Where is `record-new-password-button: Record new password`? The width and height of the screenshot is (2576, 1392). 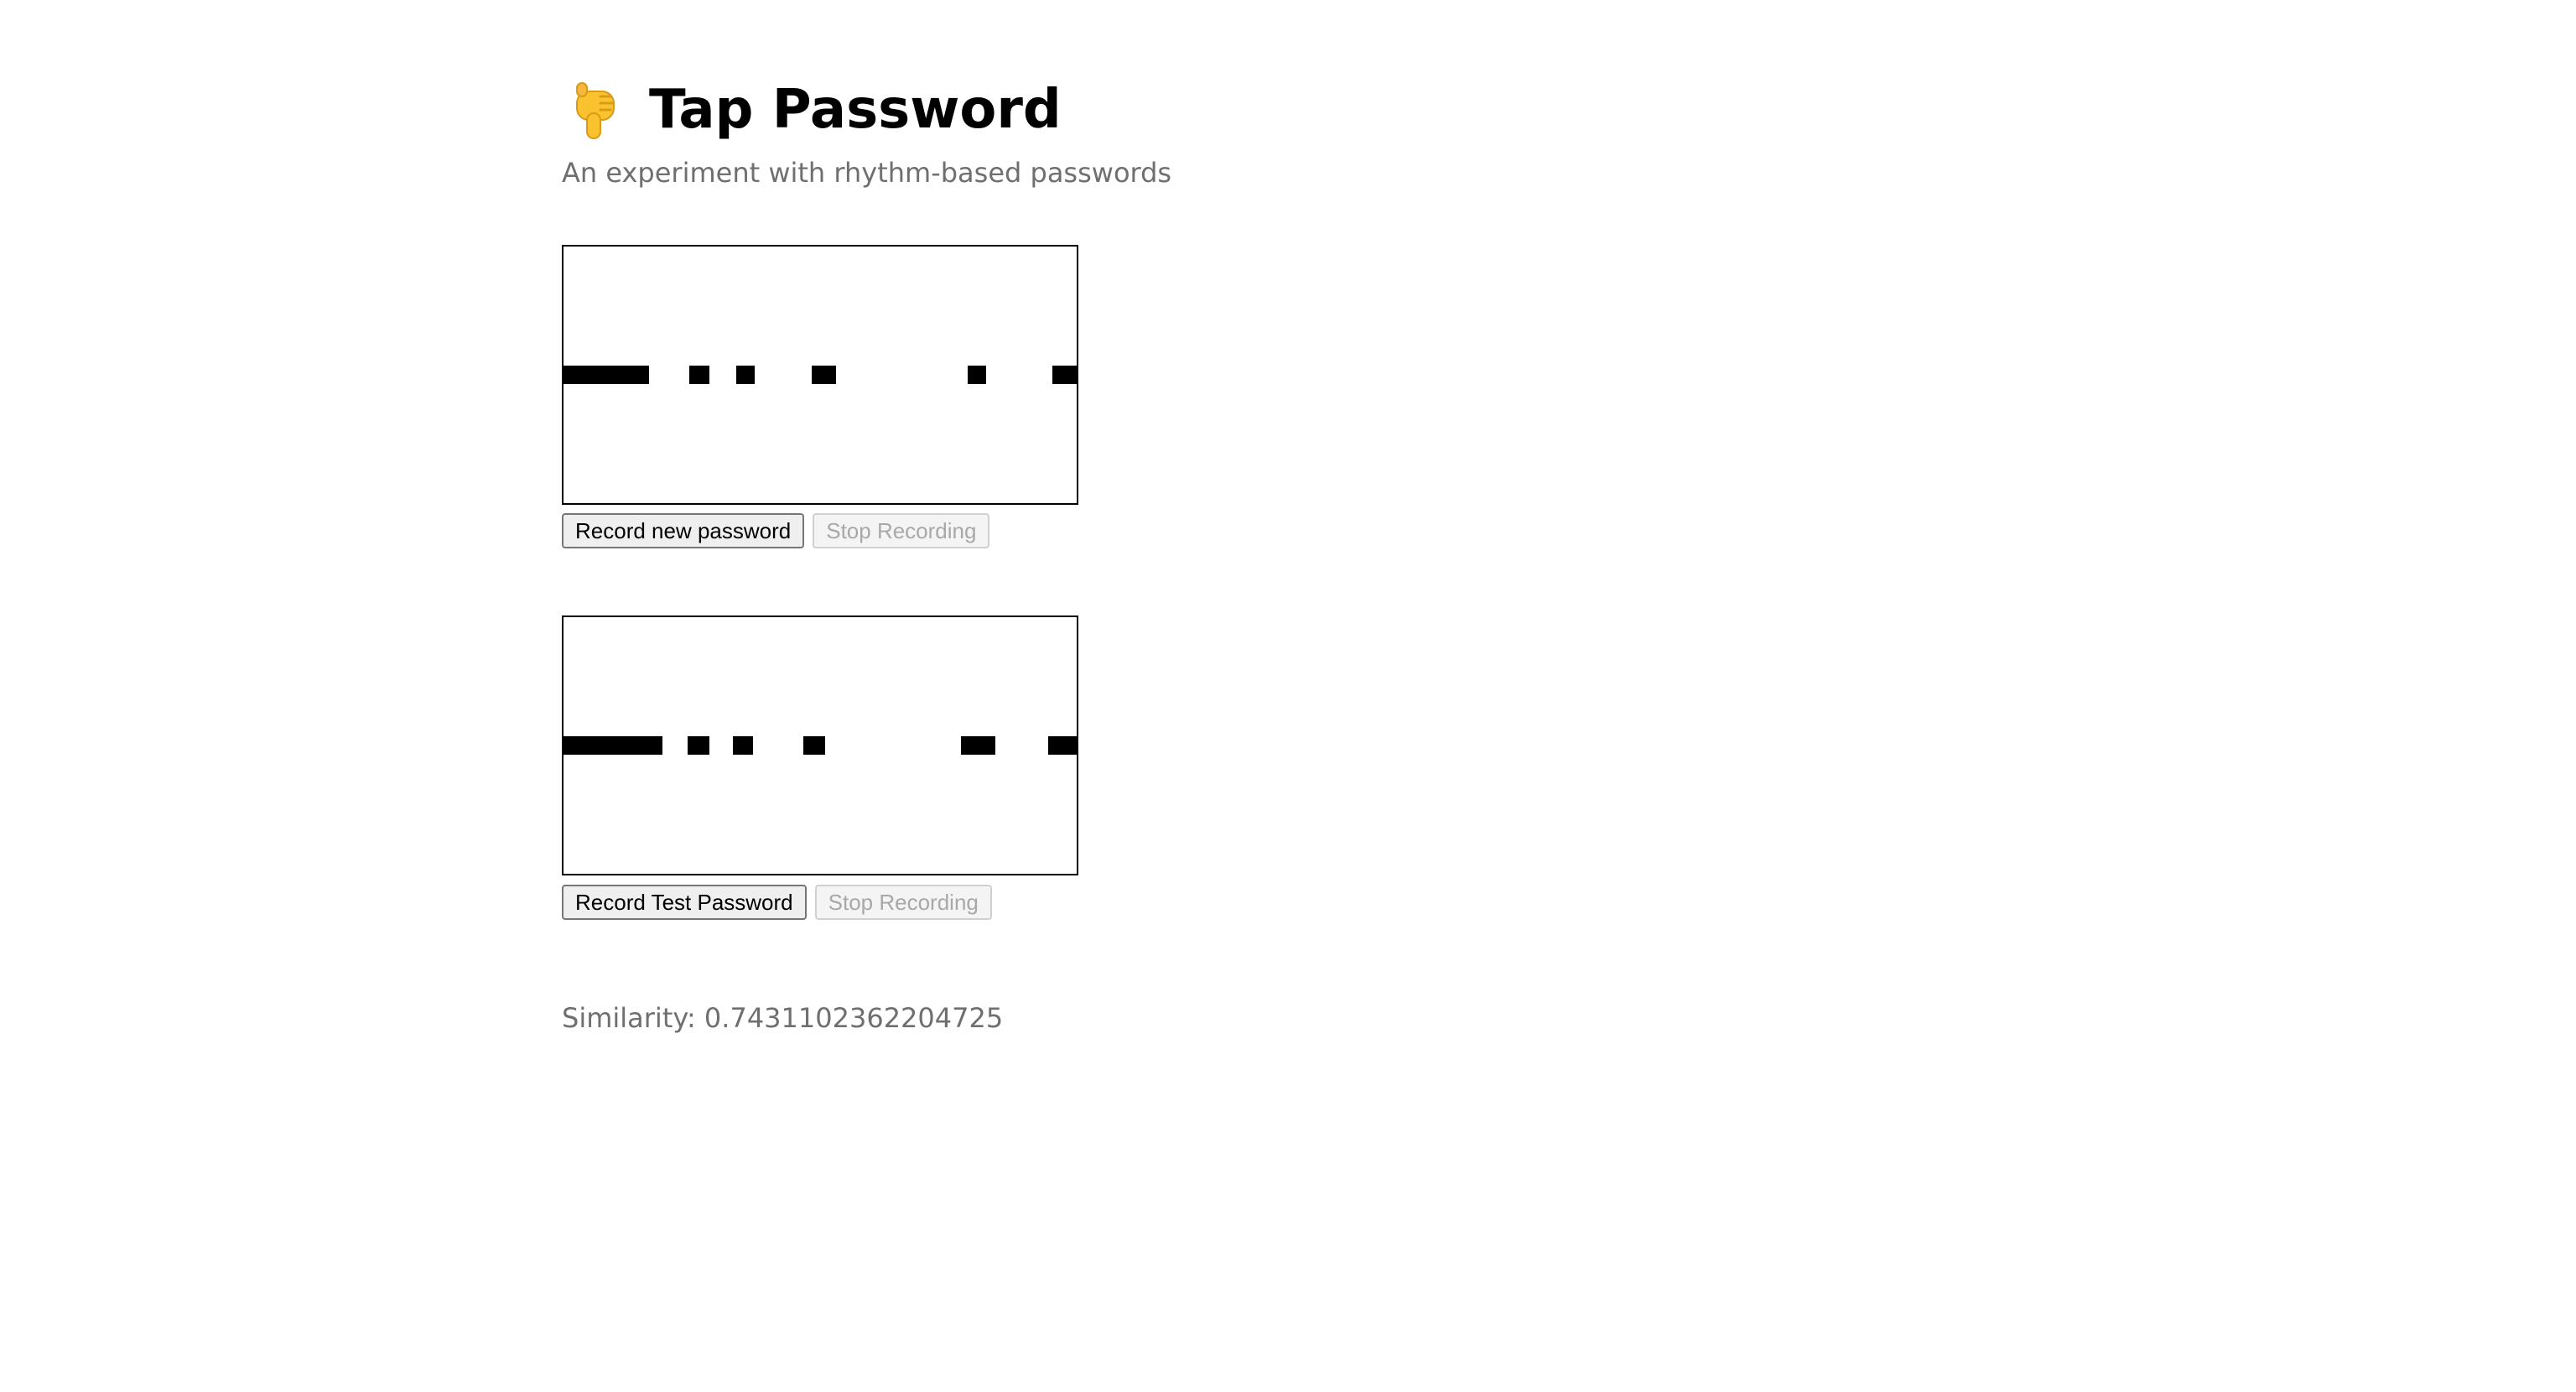 record-new-password-button: Record new password is located at coordinates (683, 530).